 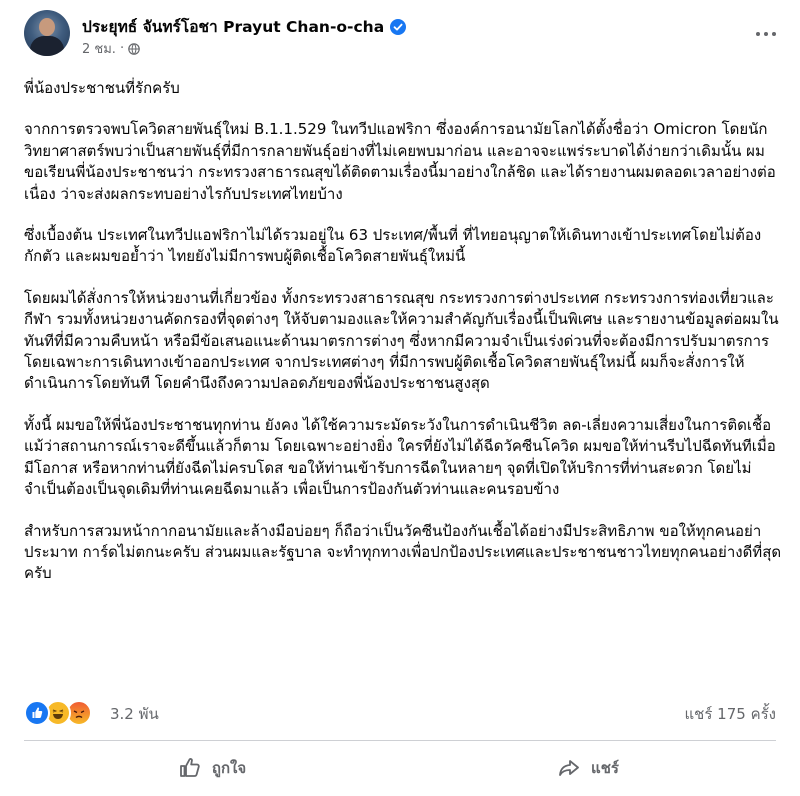 I want to click on verified-icon, so click(x=398, y=26).